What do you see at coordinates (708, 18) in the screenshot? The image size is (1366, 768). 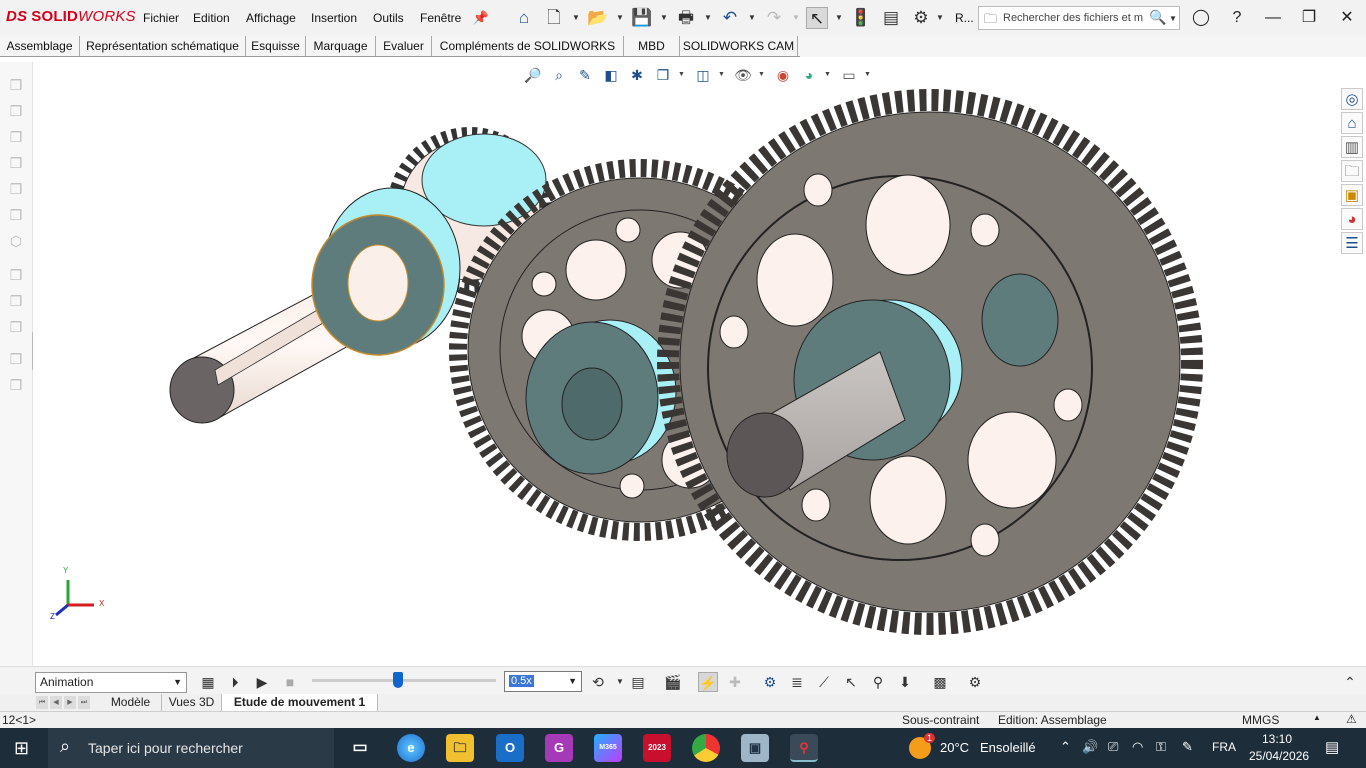 I see `print-dropdown-icon: ▼` at bounding box center [708, 18].